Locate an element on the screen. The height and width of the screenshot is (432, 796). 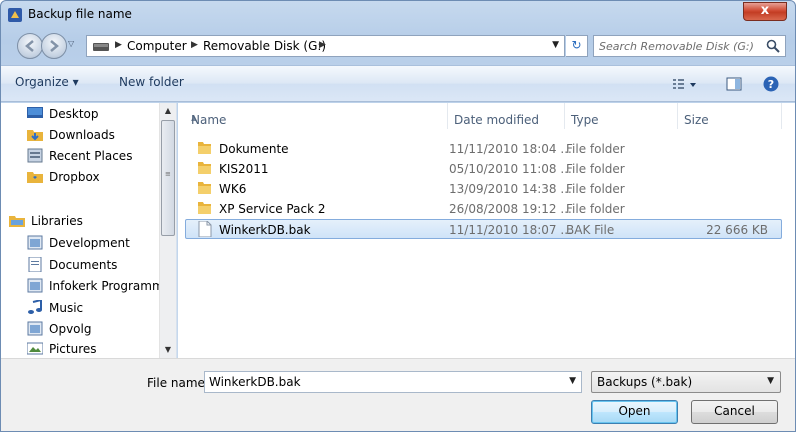
file-name-input is located at coordinates (384, 382).